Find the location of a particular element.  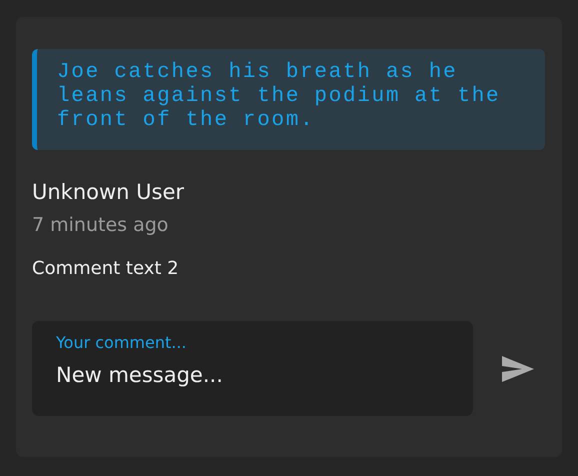

send-icon is located at coordinates (518, 369).